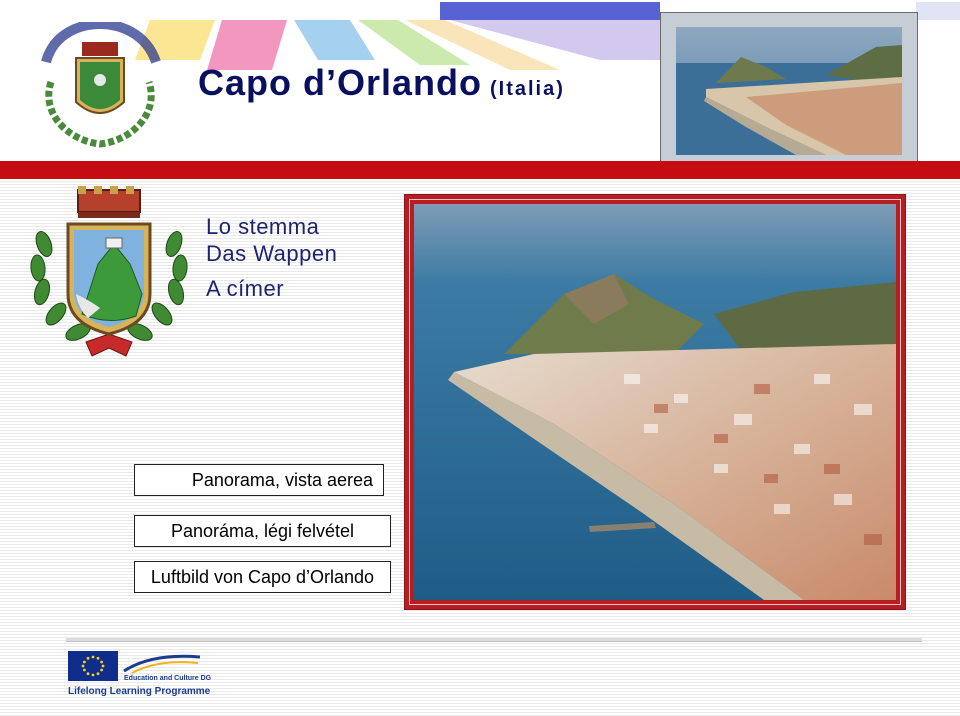 The image size is (960, 716). I want to click on caption-hungarian: Panoráma, légi felvétel, so click(262, 531).